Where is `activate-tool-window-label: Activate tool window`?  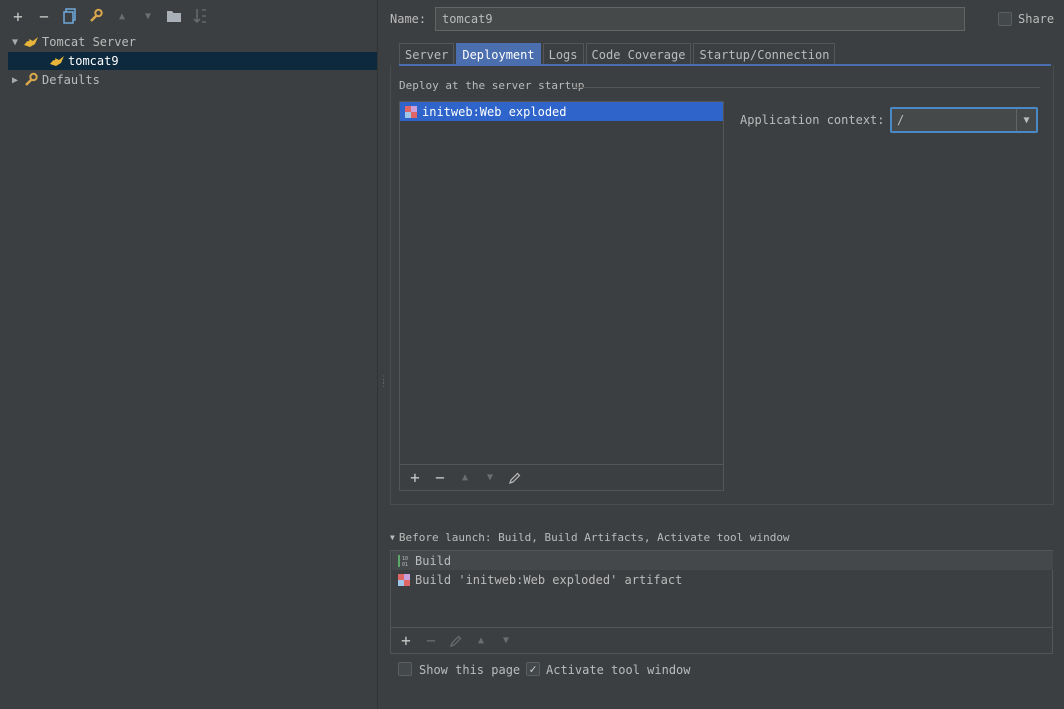 activate-tool-window-label: Activate tool window is located at coordinates (618, 670).